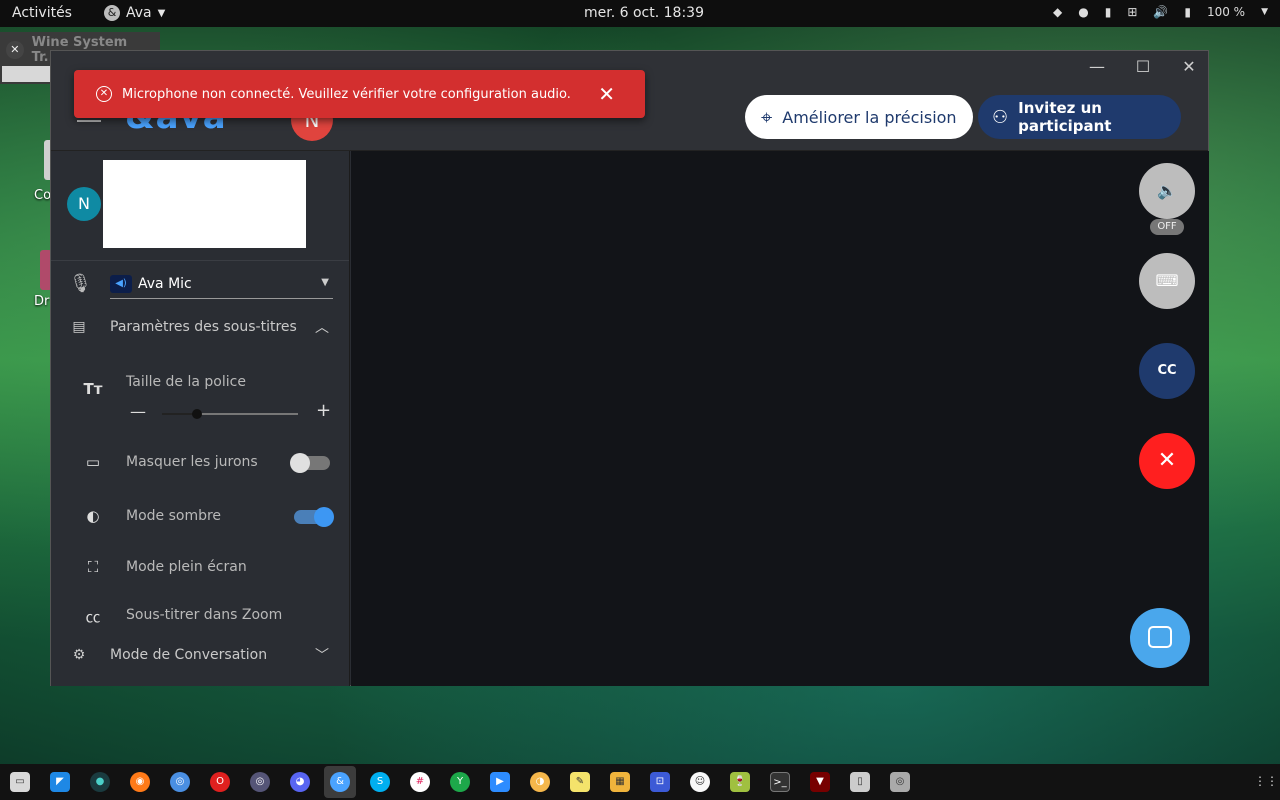 This screenshot has height=800, width=1280. What do you see at coordinates (189, 655) in the screenshot?
I see `conversation-mode-label: Mode de Conversation` at bounding box center [189, 655].